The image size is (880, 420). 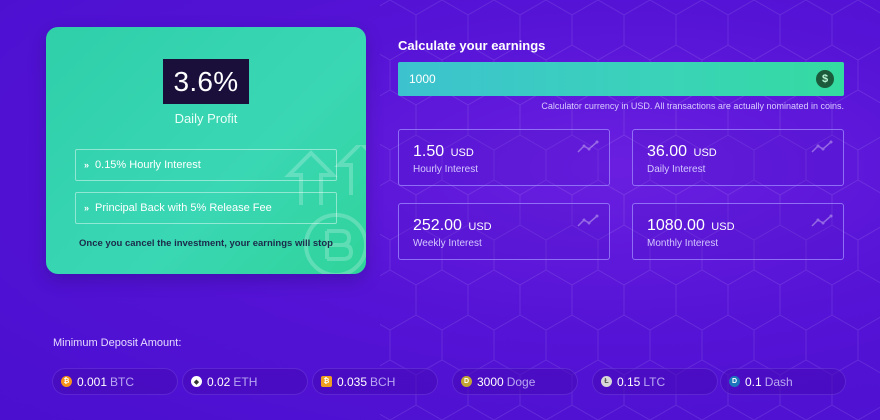 I want to click on coin-symbol: ETH, so click(x=245, y=381).